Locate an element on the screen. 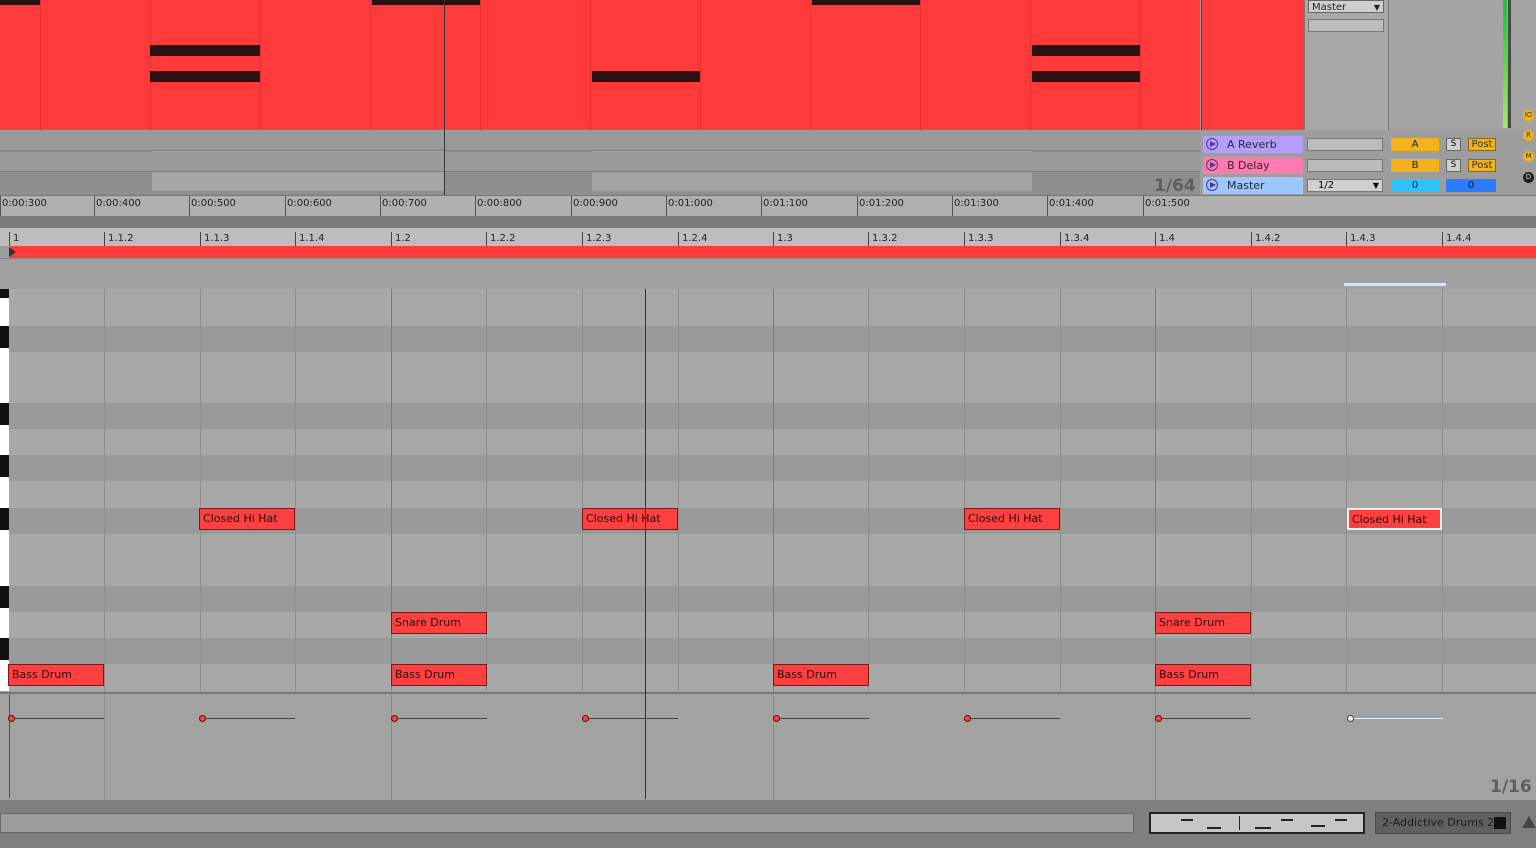  beat-tick: 1.4.4 is located at coordinates (1456, 239).